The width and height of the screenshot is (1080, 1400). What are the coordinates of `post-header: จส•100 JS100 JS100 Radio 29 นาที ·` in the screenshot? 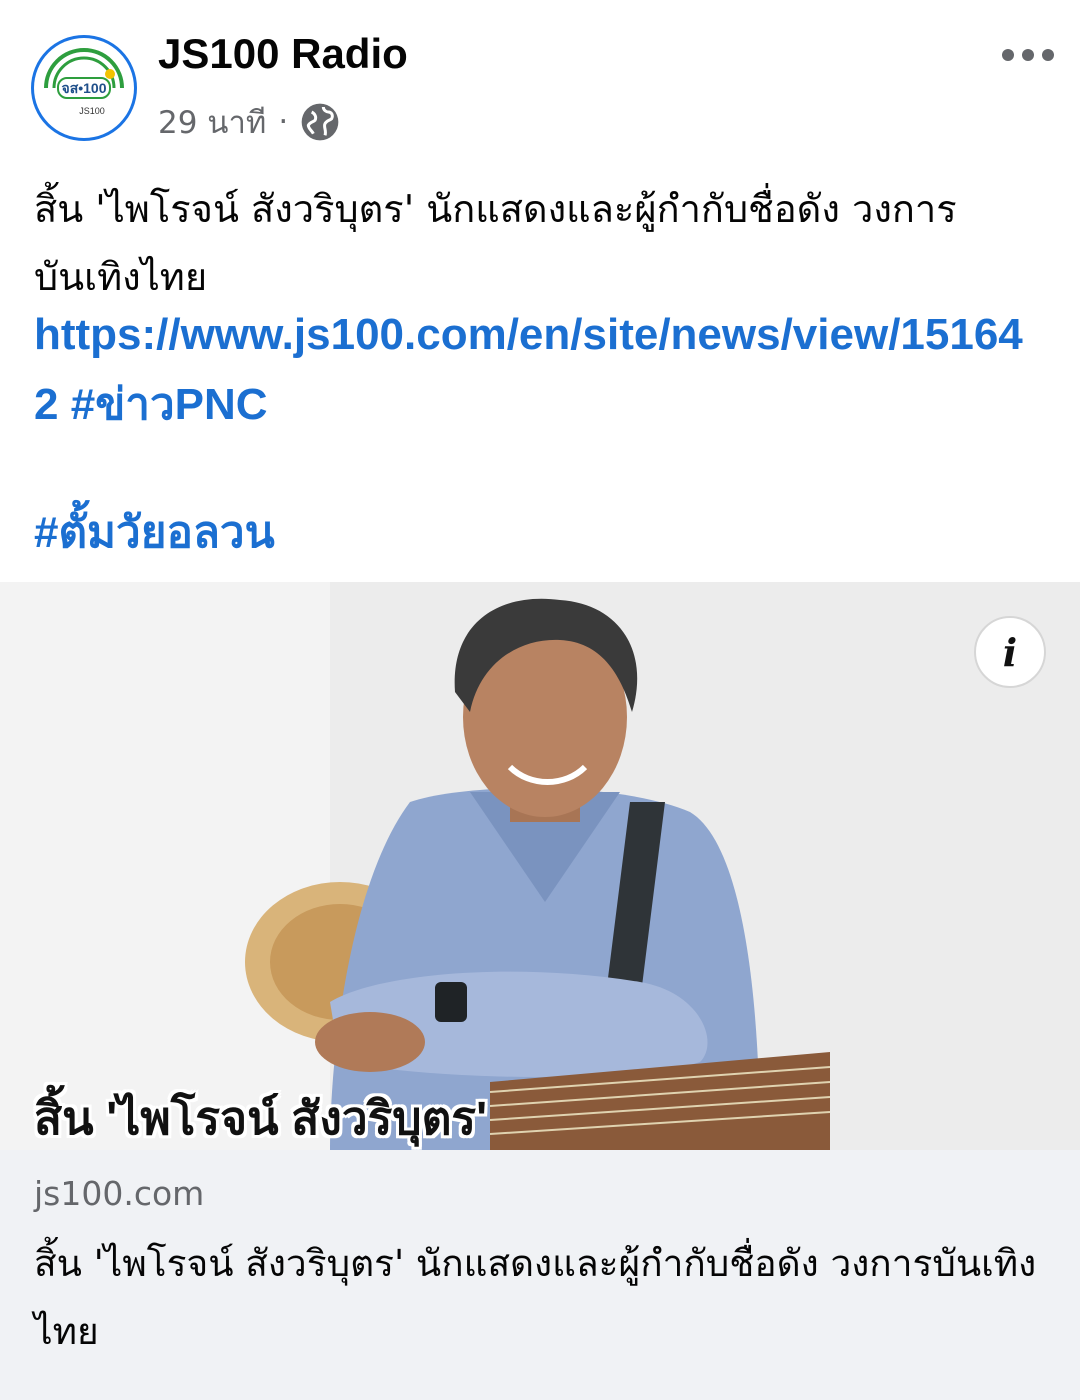 It's located at (540, 80).